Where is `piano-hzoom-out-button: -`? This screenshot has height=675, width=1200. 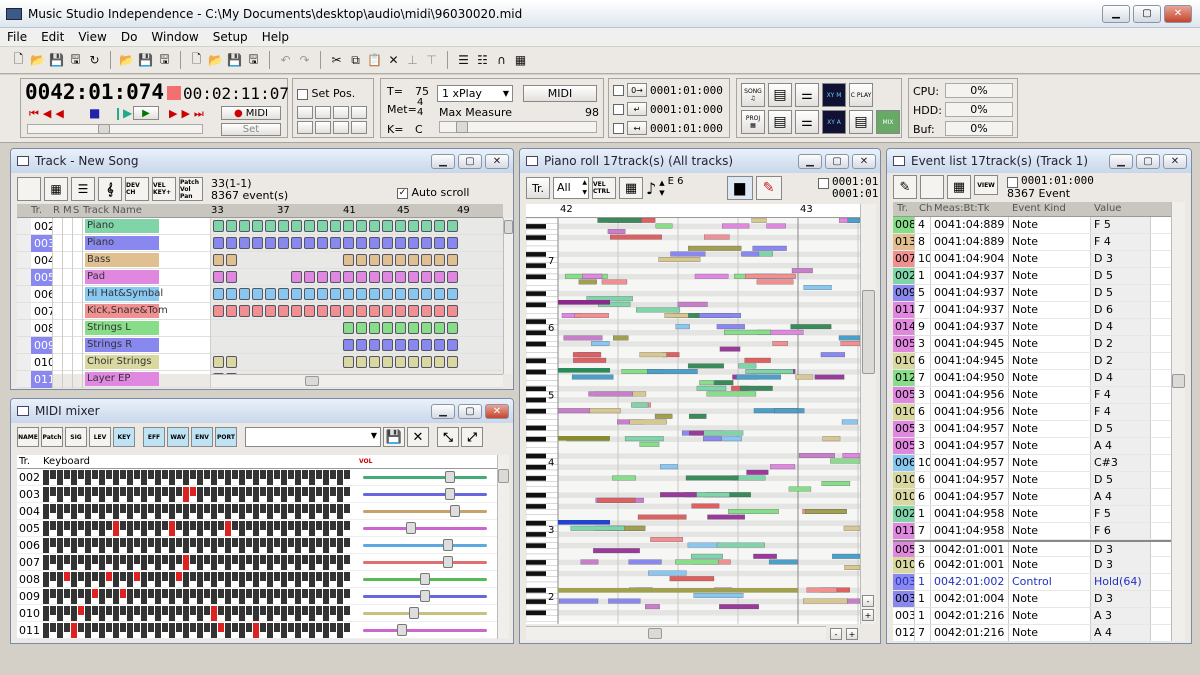
piano-hzoom-out-button: - is located at coordinates (836, 634).